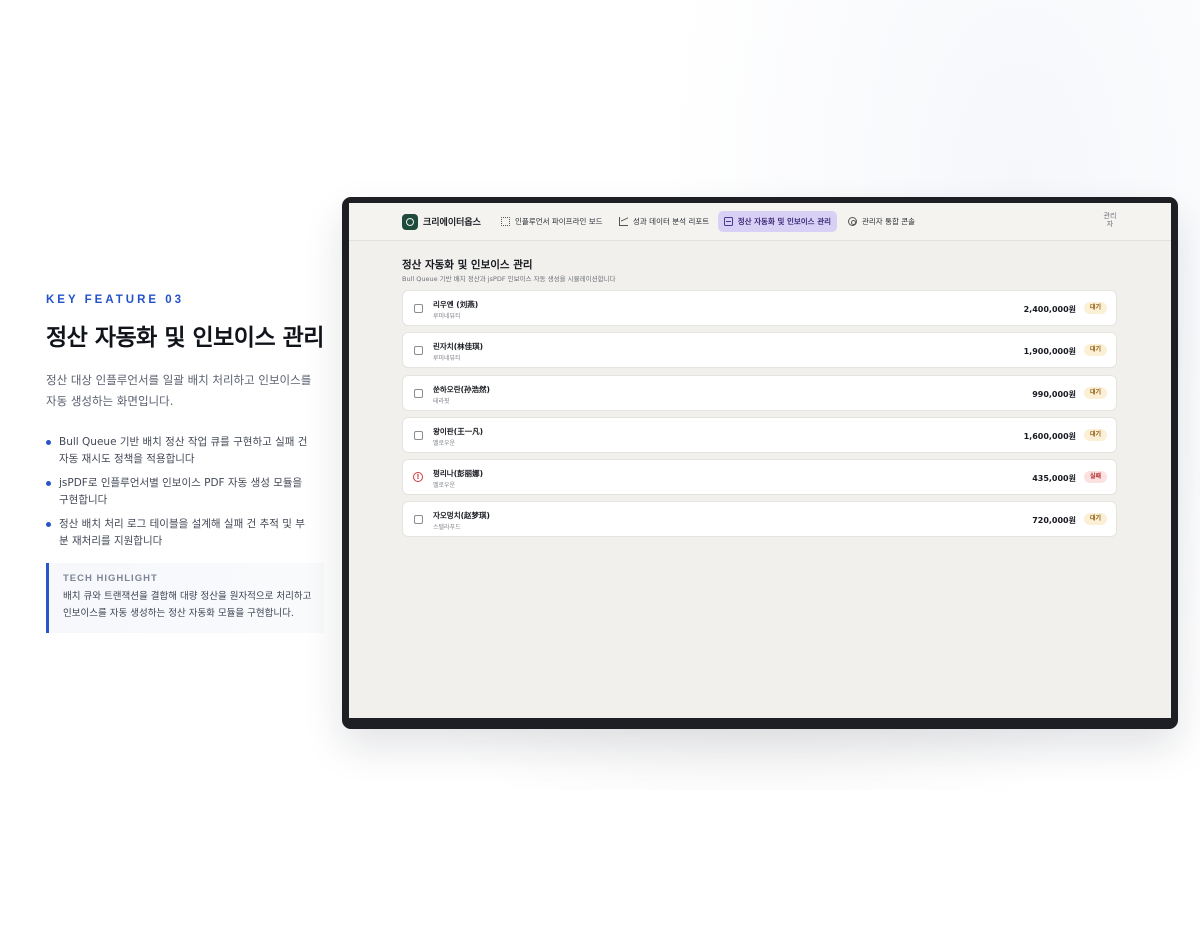 The width and height of the screenshot is (1200, 926). Describe the element at coordinates (1054, 521) in the screenshot. I see `settlement-amount: 720,000원` at that location.